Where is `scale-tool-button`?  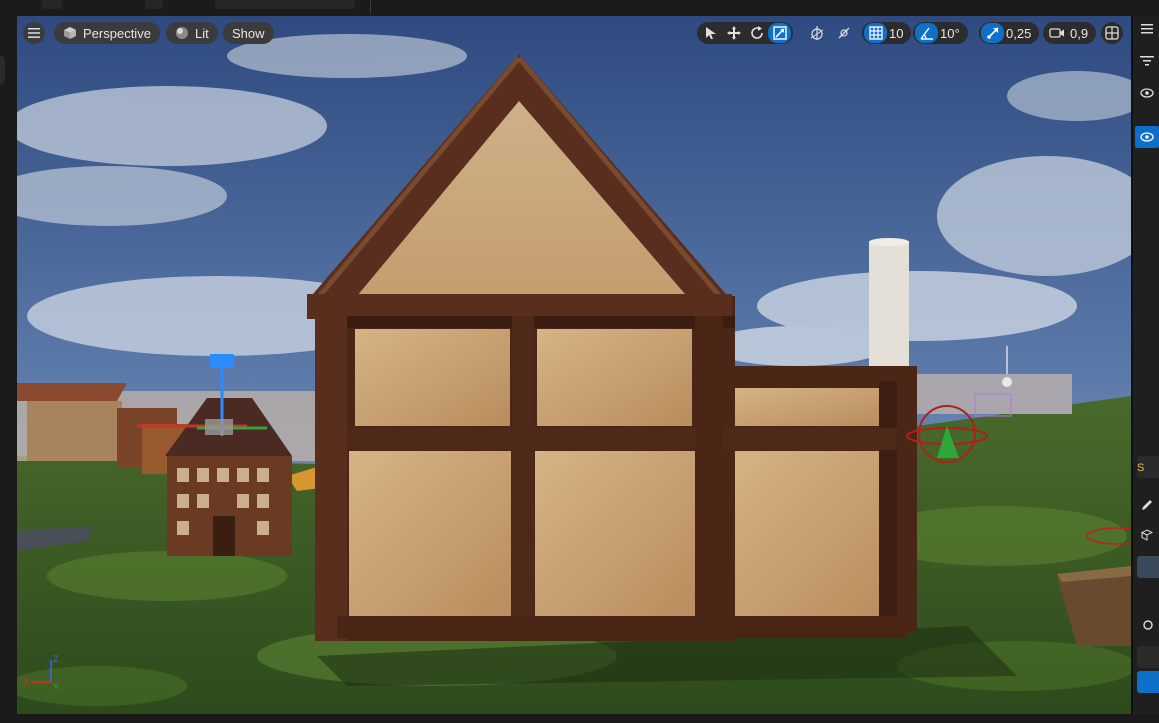 scale-tool-button is located at coordinates (779, 33).